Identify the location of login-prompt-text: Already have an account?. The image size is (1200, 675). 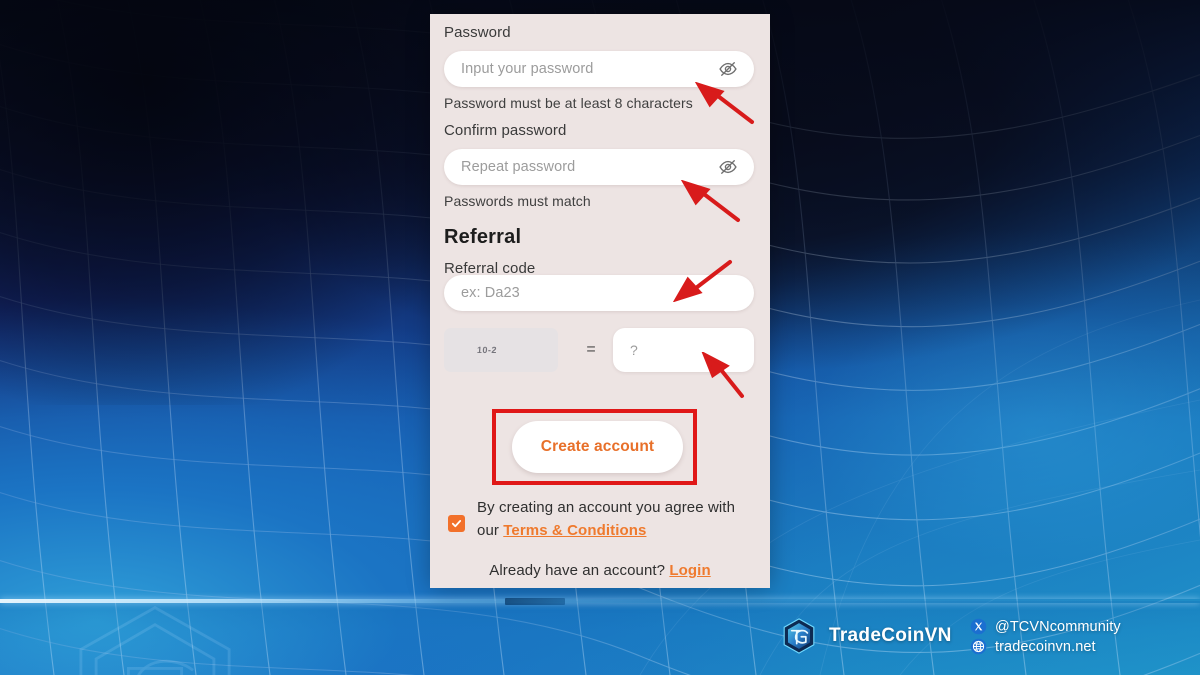
(579, 570).